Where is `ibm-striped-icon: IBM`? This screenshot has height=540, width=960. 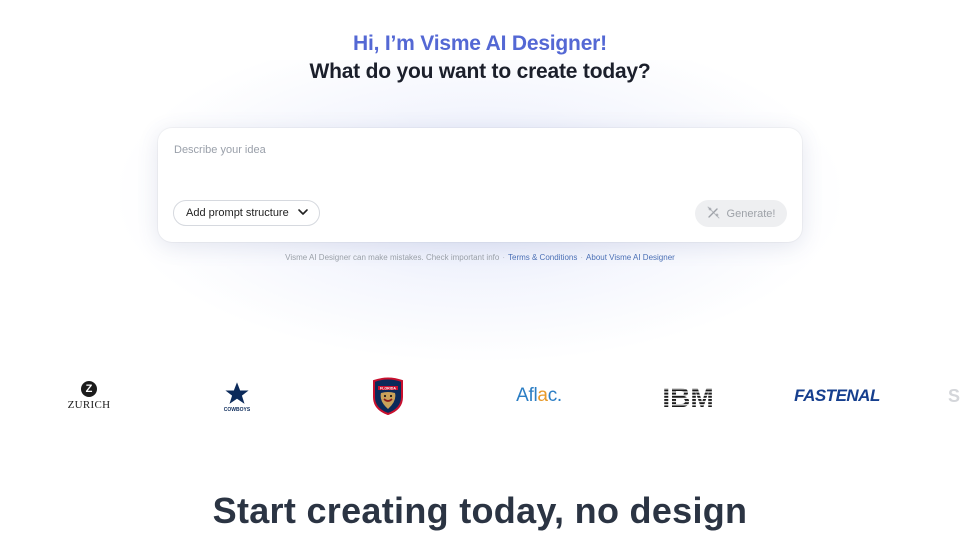
ibm-striped-icon: IBM is located at coordinates (687, 396).